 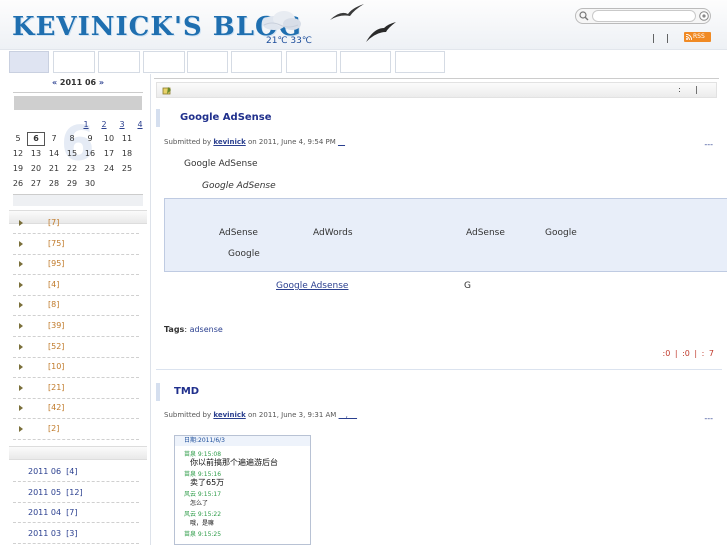 I want to click on tag-link-adsense: adsense, so click(x=206, y=329).